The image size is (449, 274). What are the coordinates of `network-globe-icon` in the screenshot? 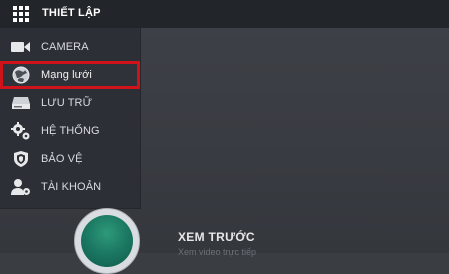 It's located at (21, 75).